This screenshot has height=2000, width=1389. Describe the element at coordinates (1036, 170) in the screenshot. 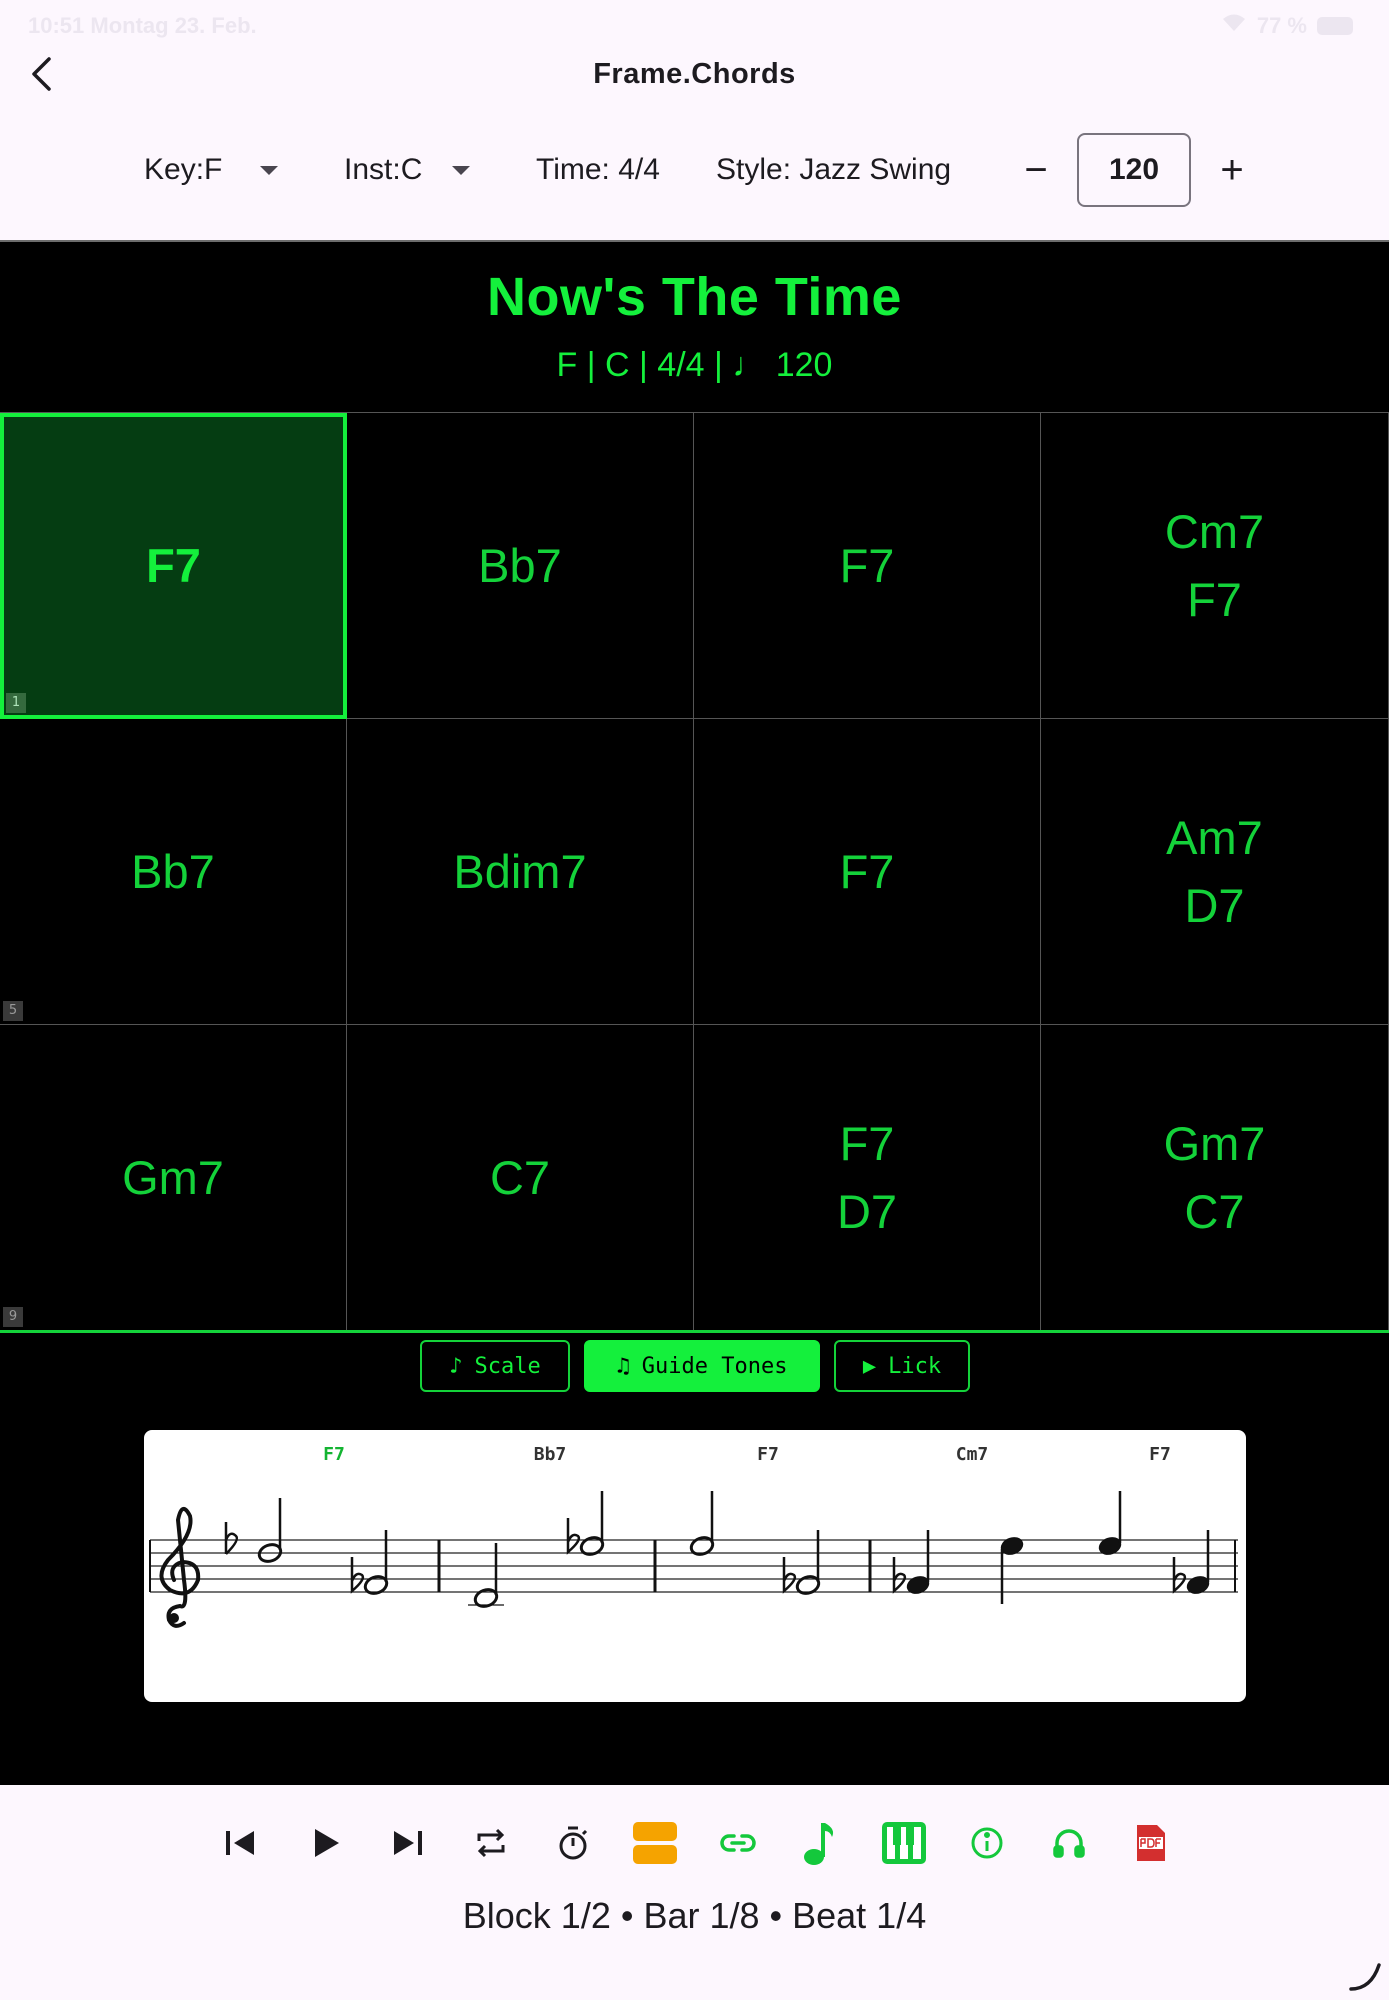

I see `tempo-decrease-button: −` at that location.